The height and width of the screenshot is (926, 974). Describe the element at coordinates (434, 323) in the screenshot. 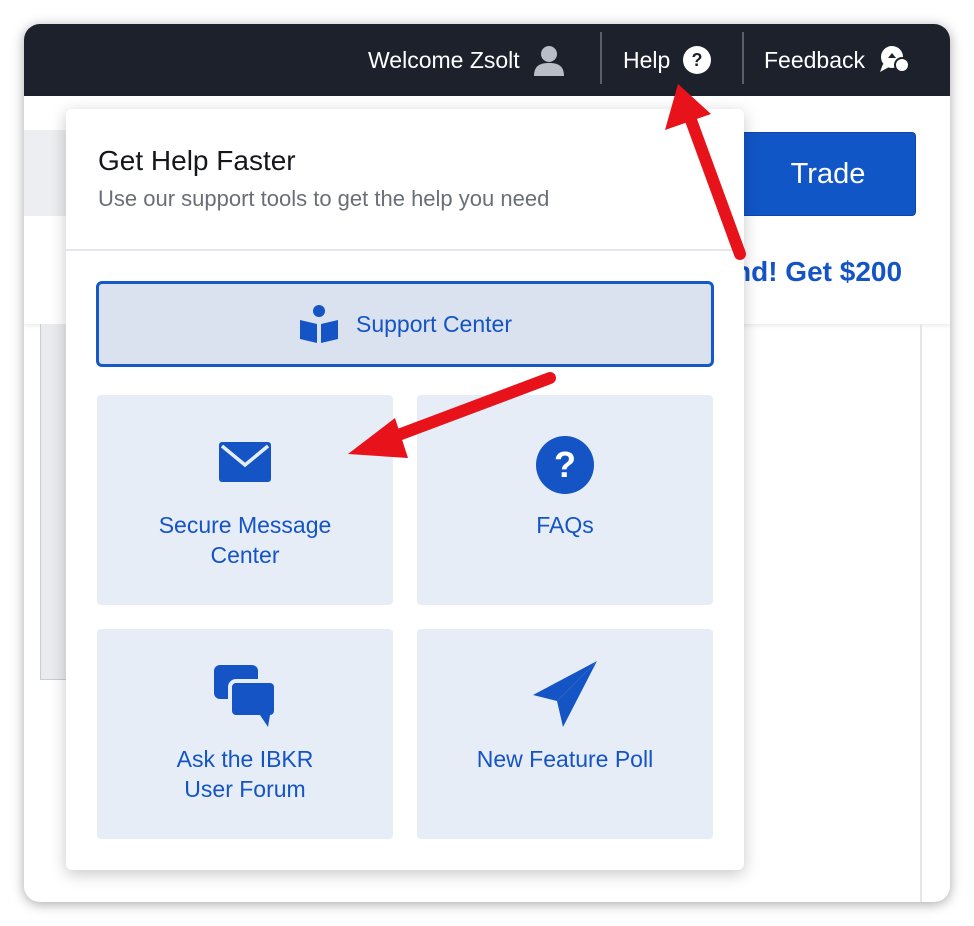

I see `support-center-label: Support Center` at that location.